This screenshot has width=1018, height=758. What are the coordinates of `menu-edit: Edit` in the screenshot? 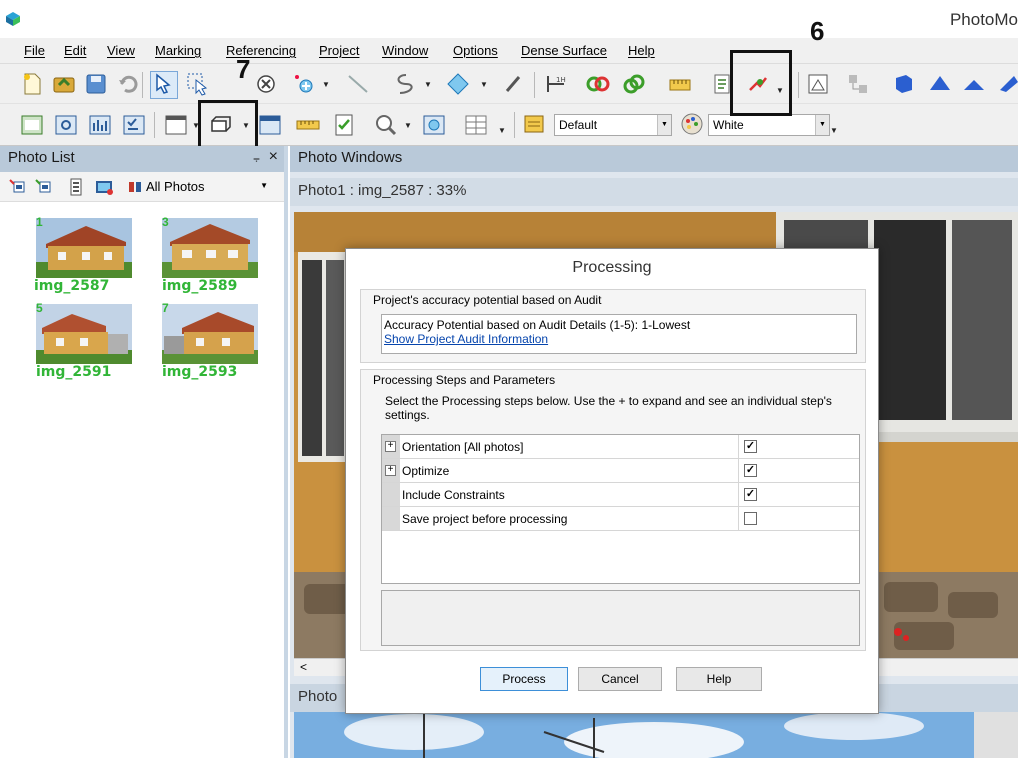 It's located at (75, 50).